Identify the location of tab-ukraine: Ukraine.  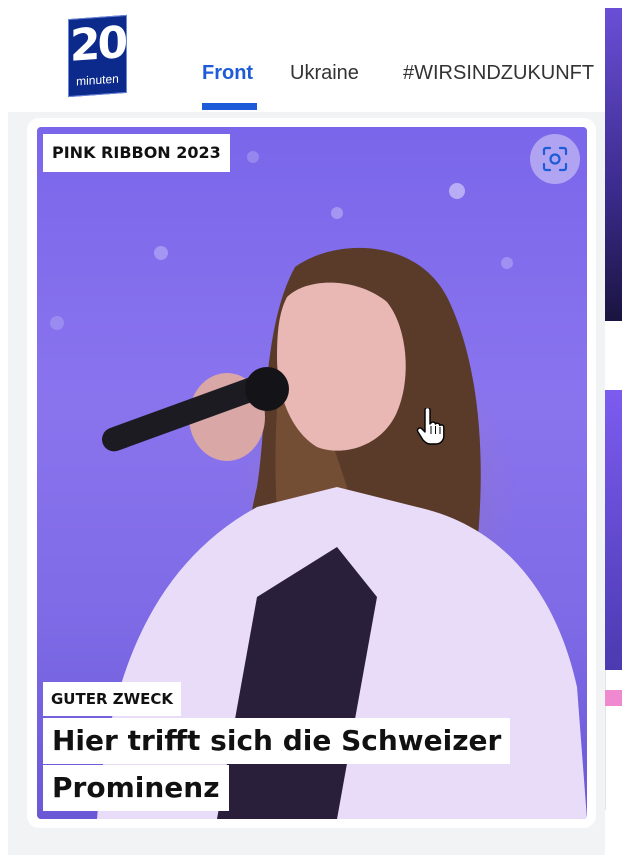
(324, 73).